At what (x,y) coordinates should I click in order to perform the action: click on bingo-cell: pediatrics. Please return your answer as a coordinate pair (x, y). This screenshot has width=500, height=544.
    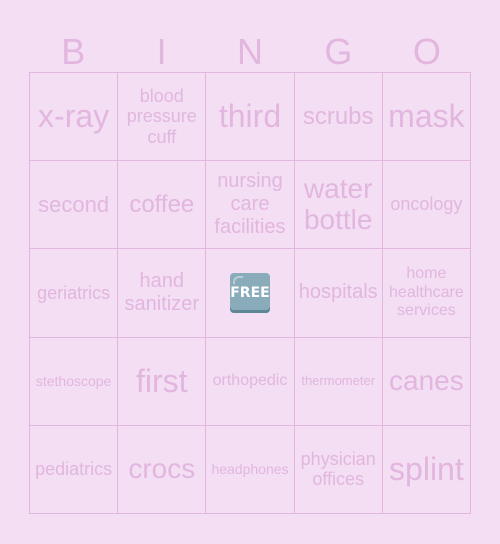
    Looking at the image, I should click on (74, 469).